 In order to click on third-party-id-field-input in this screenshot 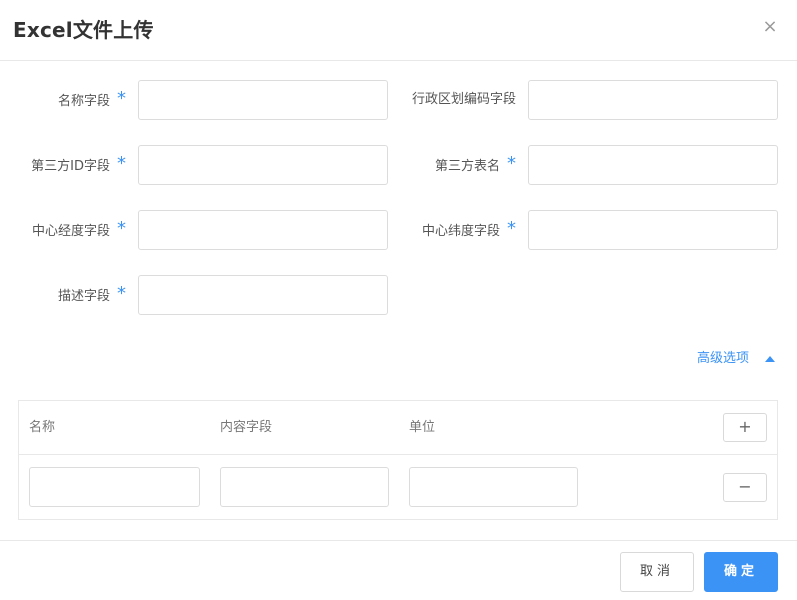, I will do `click(263, 165)`.